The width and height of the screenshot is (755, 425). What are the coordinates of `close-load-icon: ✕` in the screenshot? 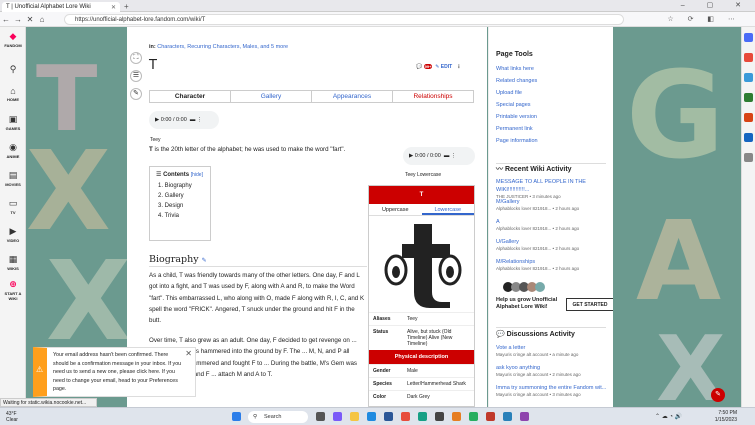 It's located at (30, 19).